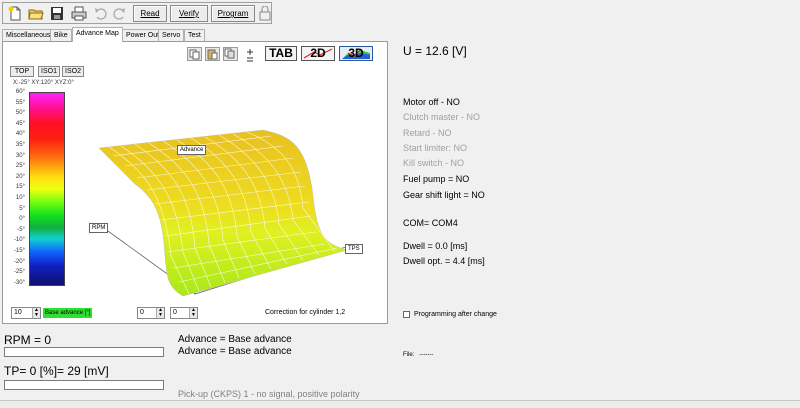 The height and width of the screenshot is (408, 800). I want to click on zoom-stepper: 10 ▲ ▼, so click(26, 313).